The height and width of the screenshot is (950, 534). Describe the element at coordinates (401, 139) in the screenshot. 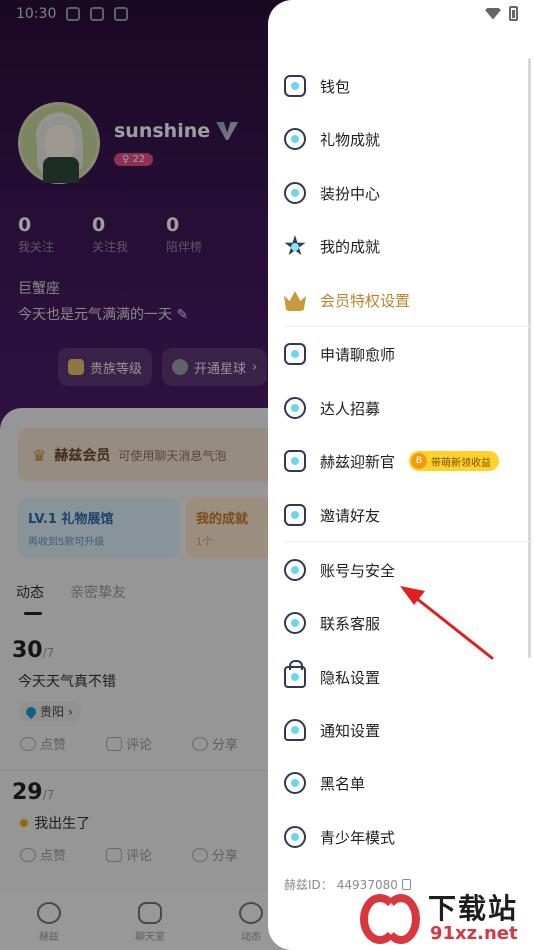

I see `menu-item-gift-achievement: 礼物成就` at that location.